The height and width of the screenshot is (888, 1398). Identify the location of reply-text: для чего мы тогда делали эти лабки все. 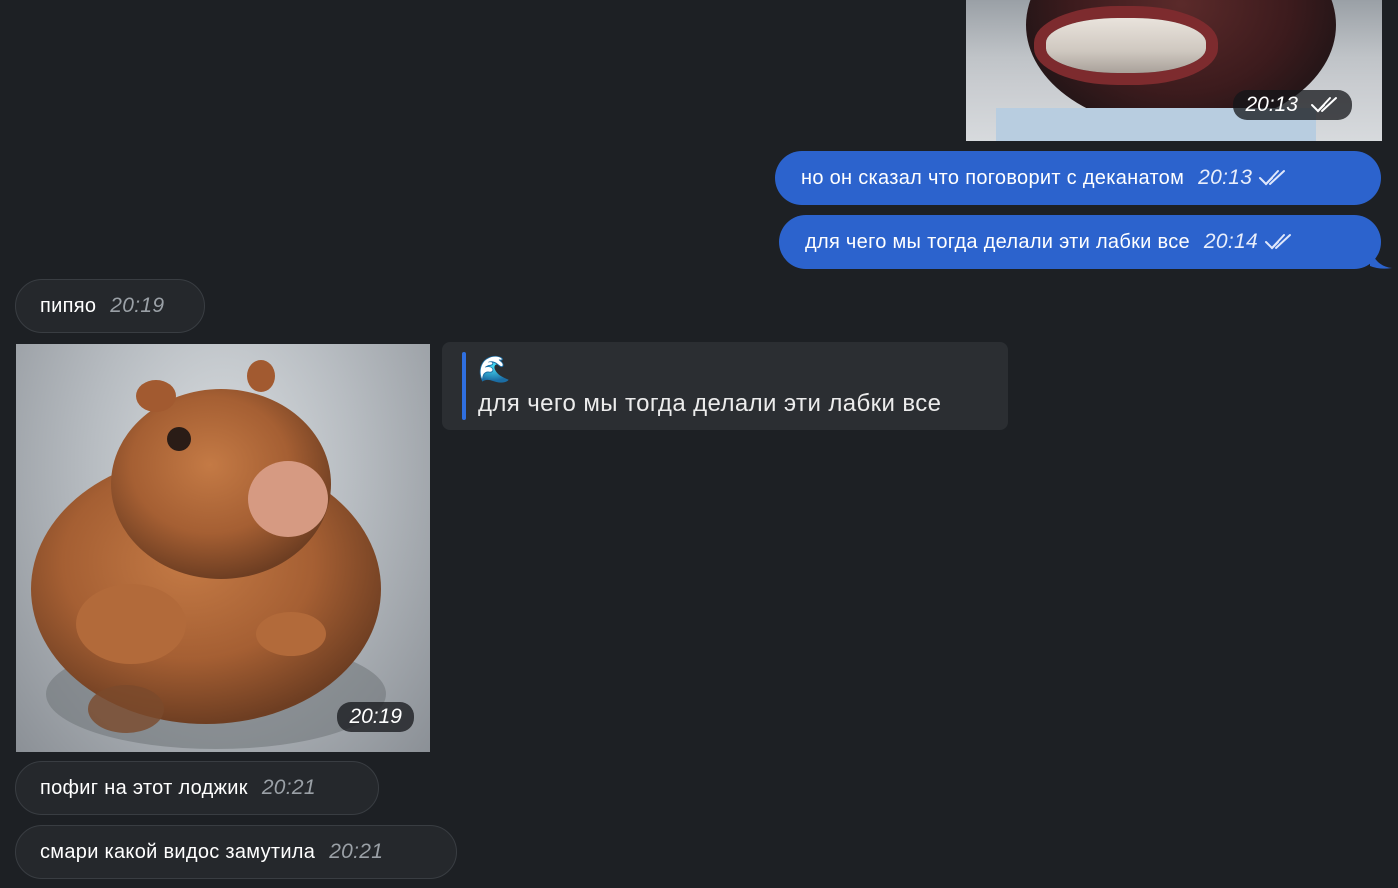
(710, 403).